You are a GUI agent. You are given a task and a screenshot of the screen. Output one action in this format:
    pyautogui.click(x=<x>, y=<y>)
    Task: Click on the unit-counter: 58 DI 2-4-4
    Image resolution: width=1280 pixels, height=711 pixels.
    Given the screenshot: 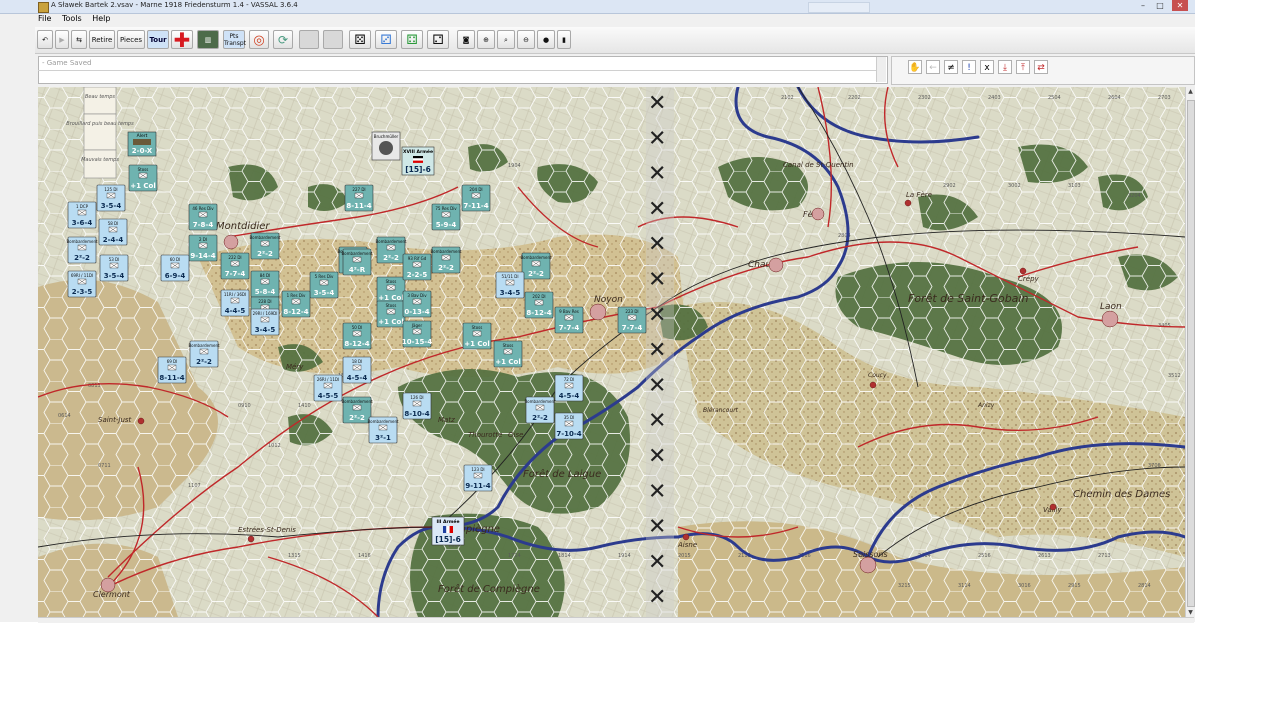 What is the action you would take?
    pyautogui.click(x=113, y=232)
    